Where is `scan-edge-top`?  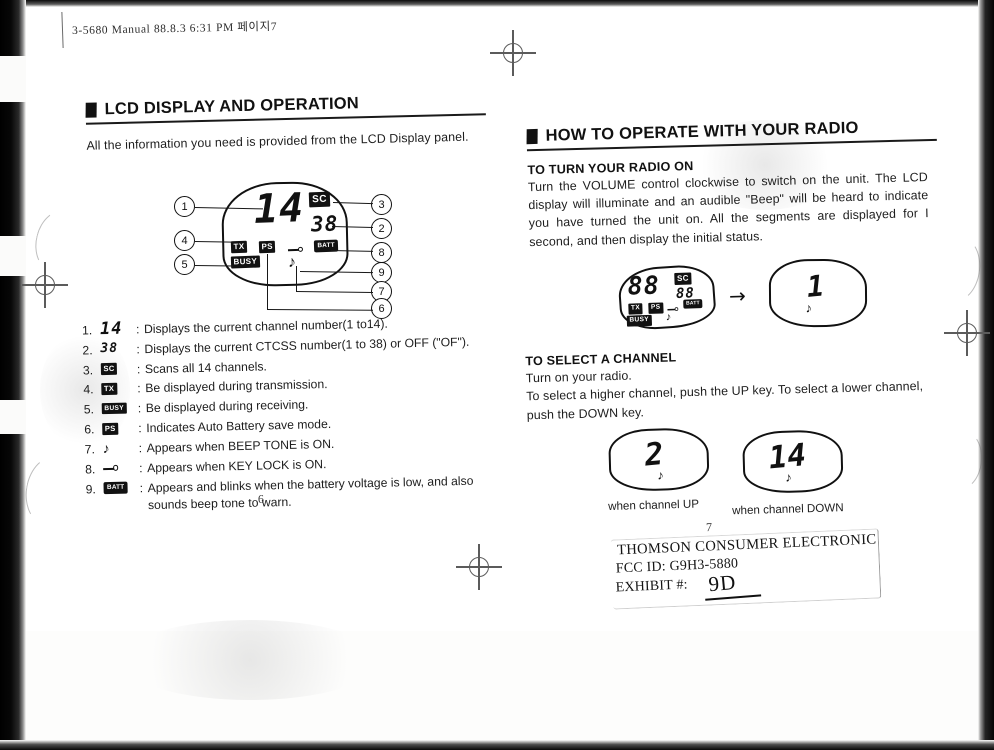 scan-edge-top is located at coordinates (497, 3).